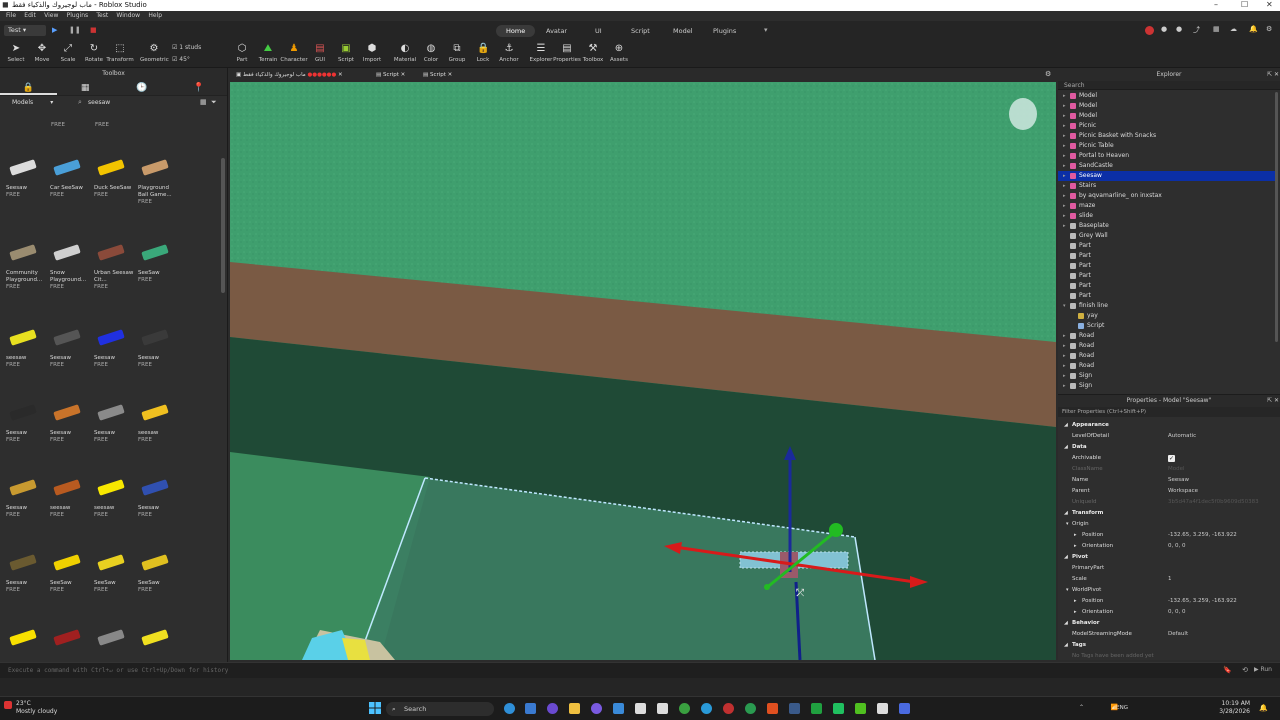 This screenshot has height=720, width=1280. What do you see at coordinates (372, 53) in the screenshot?
I see `import-tool: ⬢ Import` at bounding box center [372, 53].